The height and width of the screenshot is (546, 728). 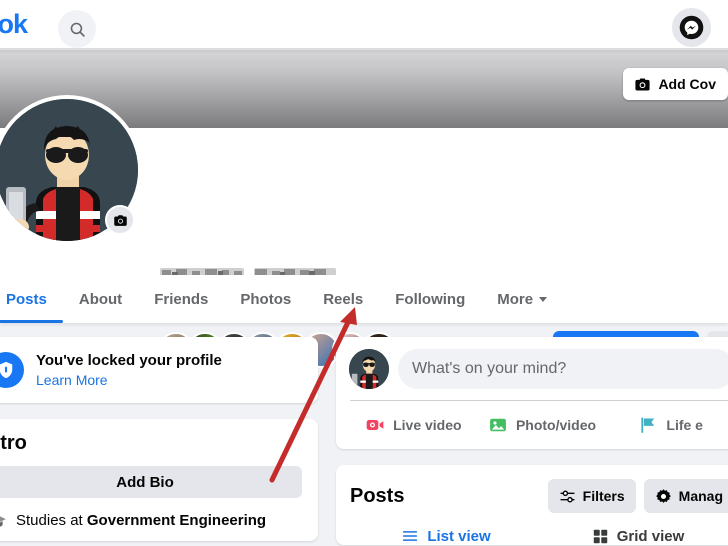 I want to click on add-bio-label: Add Bio, so click(x=145, y=482).